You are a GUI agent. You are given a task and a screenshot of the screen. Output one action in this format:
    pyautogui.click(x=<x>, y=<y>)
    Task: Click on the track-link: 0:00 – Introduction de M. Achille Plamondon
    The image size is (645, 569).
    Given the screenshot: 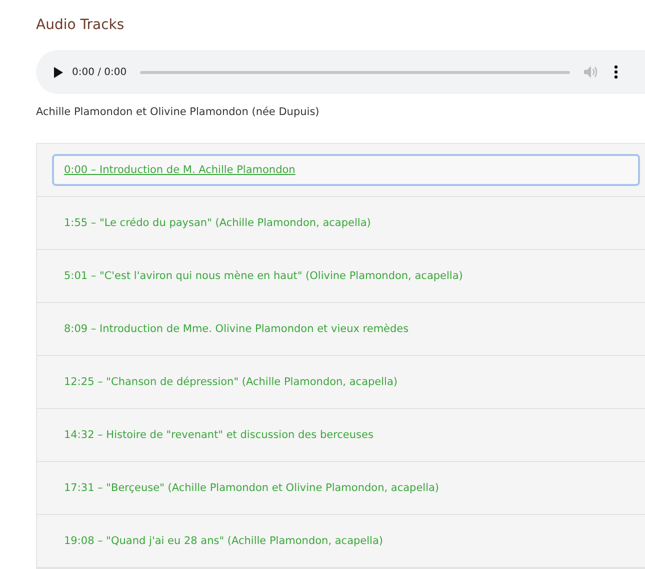 What is the action you would take?
    pyautogui.click(x=346, y=170)
    